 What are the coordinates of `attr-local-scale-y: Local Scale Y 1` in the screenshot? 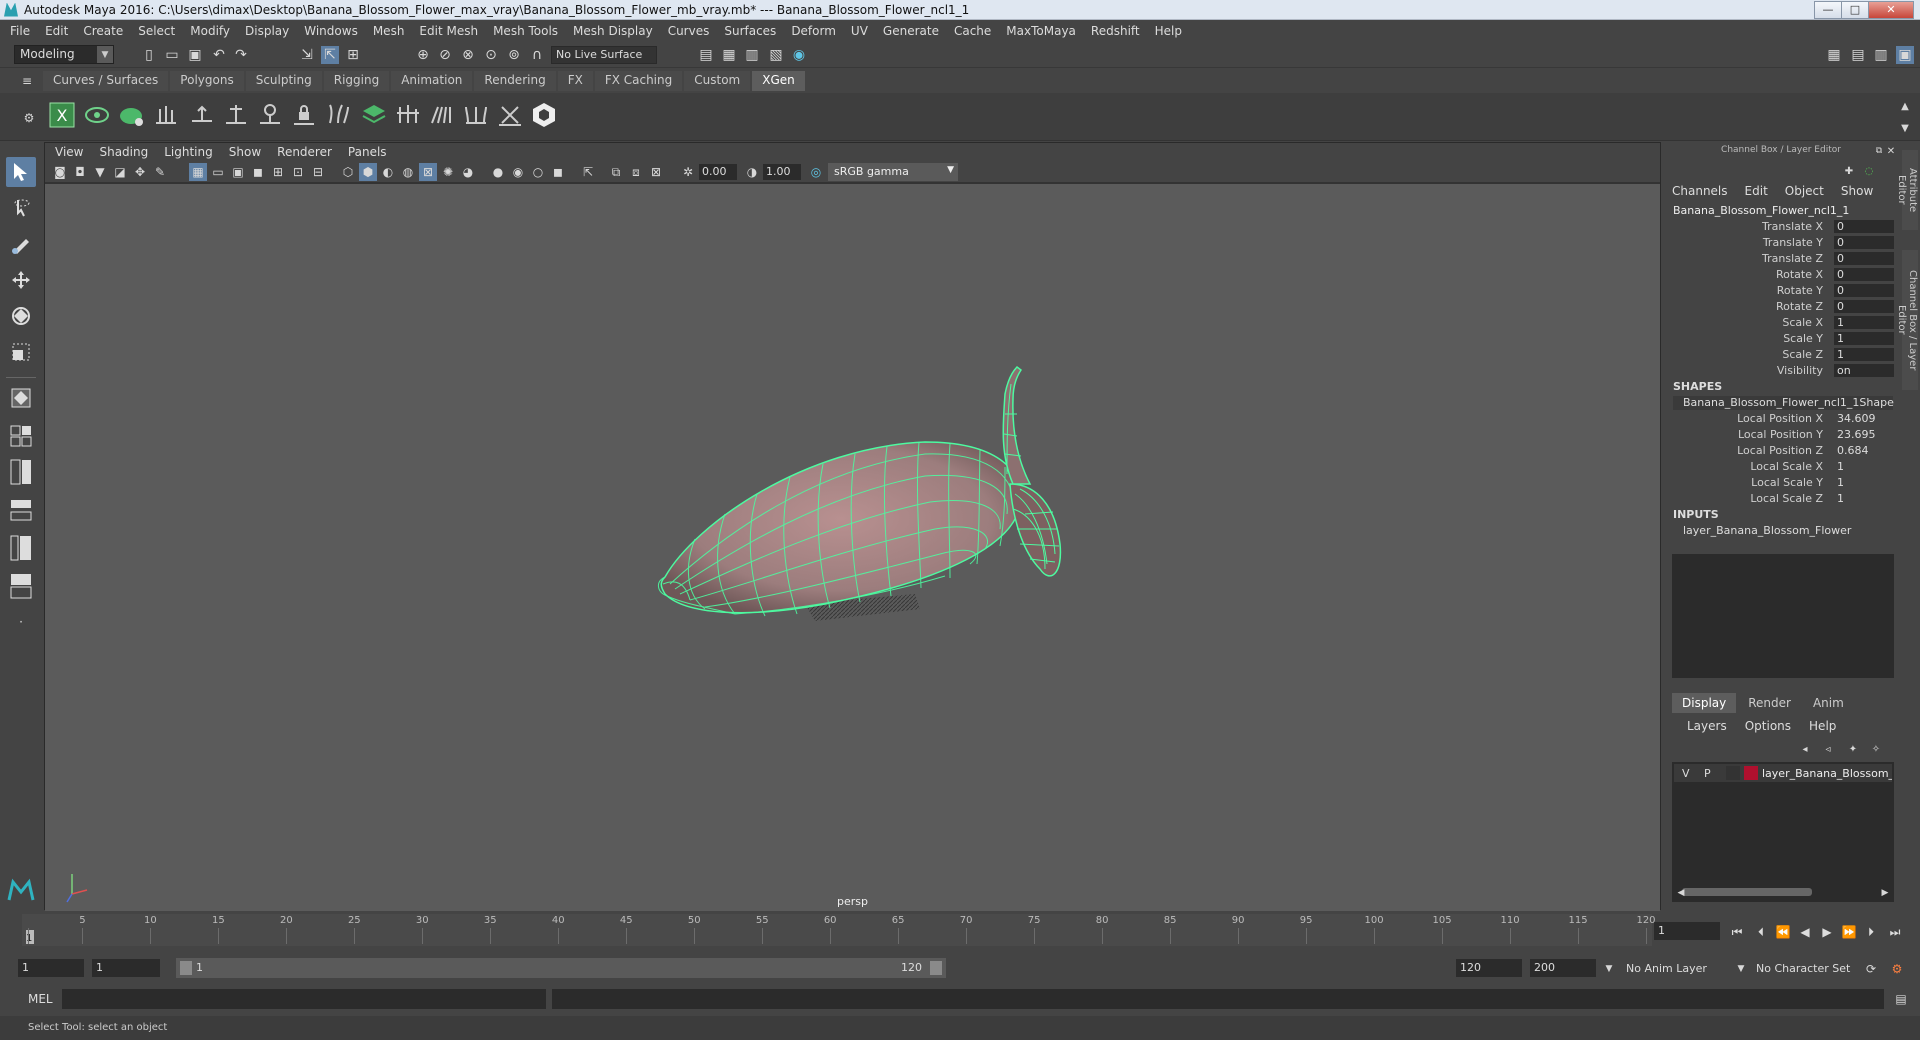 It's located at (1781, 483).